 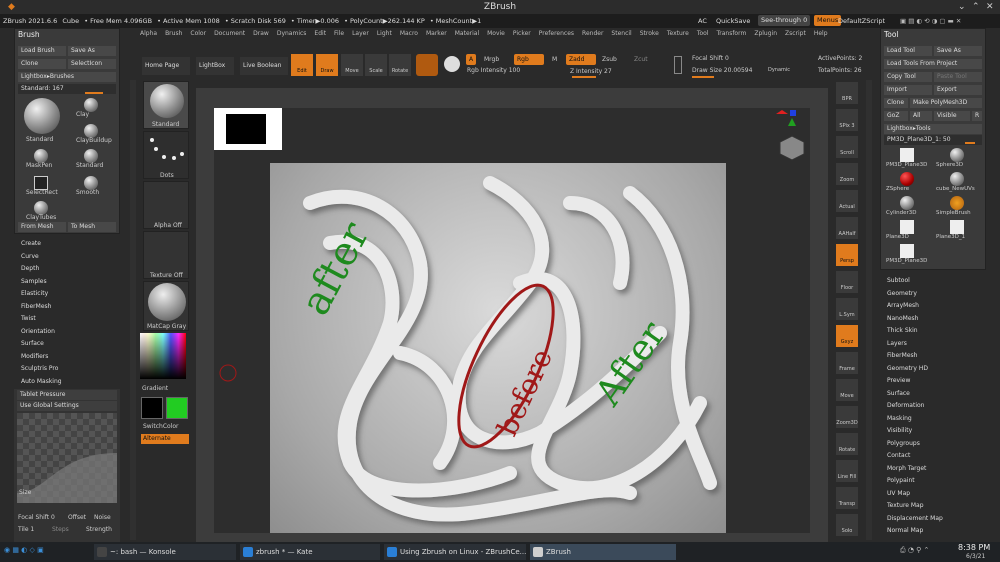 I want to click on stroke-mode-icon, so click(x=427, y=65).